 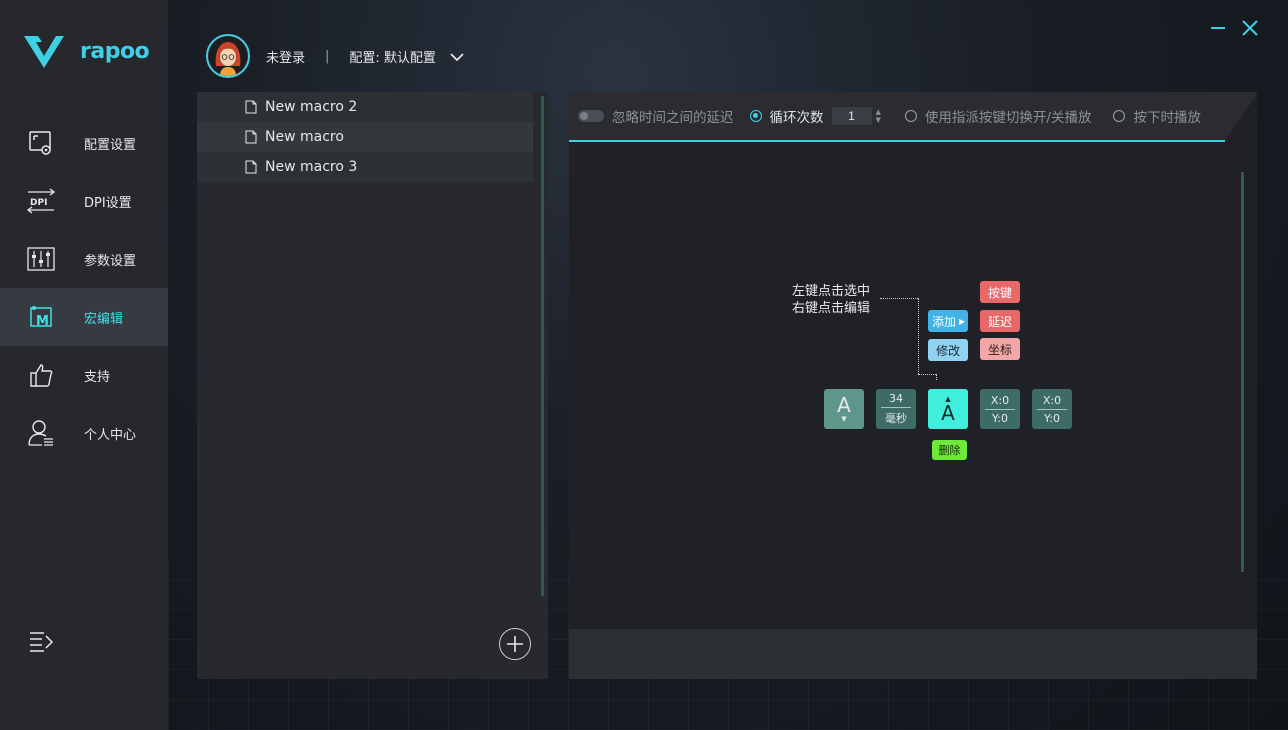 What do you see at coordinates (1167, 118) in the screenshot?
I see `hold-mode-label: 按下时播放` at bounding box center [1167, 118].